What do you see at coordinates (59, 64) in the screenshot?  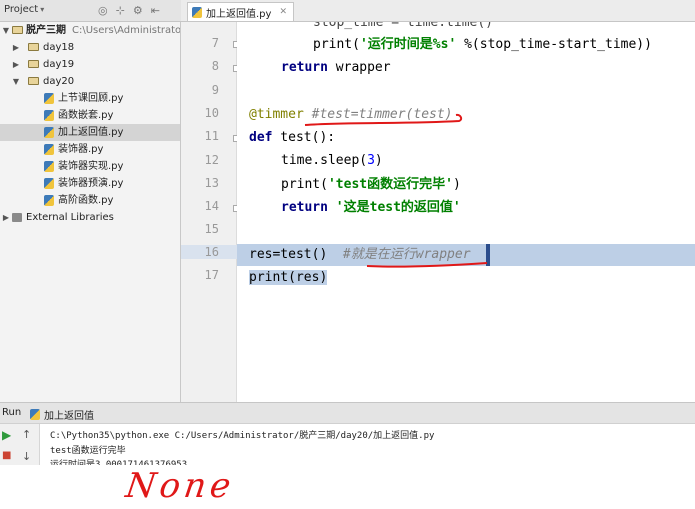 I see `tree-item-label: day19` at bounding box center [59, 64].